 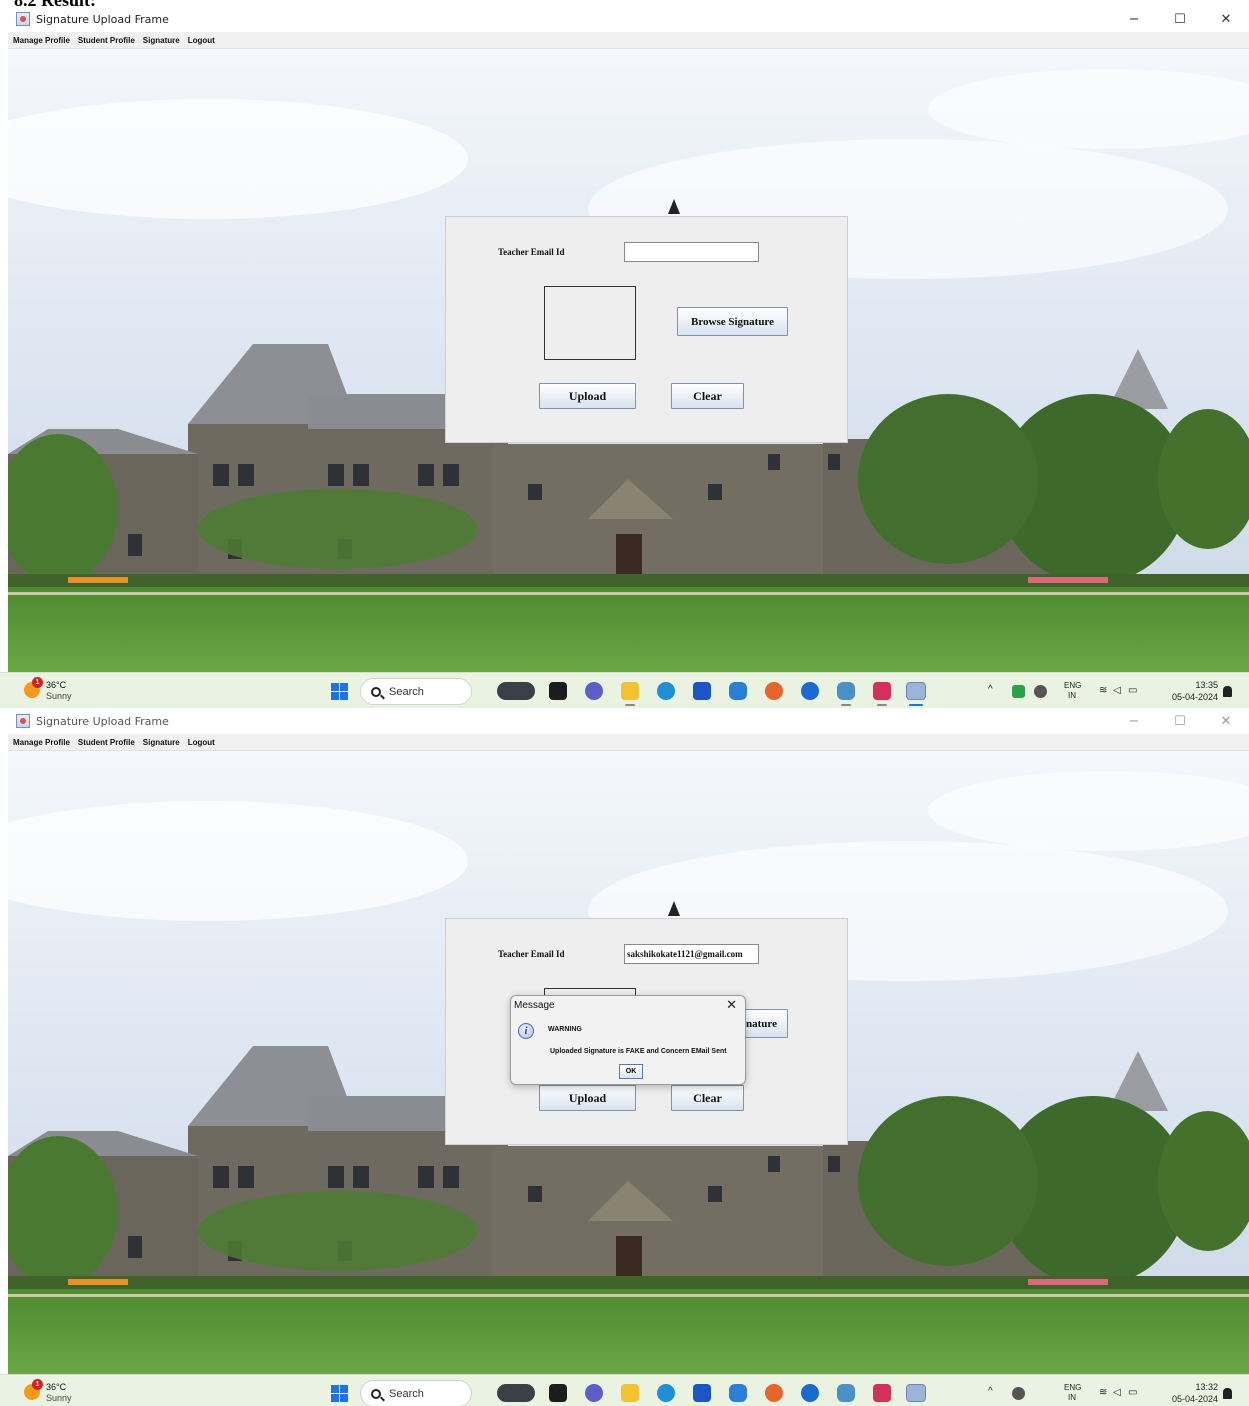 What do you see at coordinates (628, 19) in the screenshot?
I see `title-bar: Signature Upload Frame − ☐ ✕` at bounding box center [628, 19].